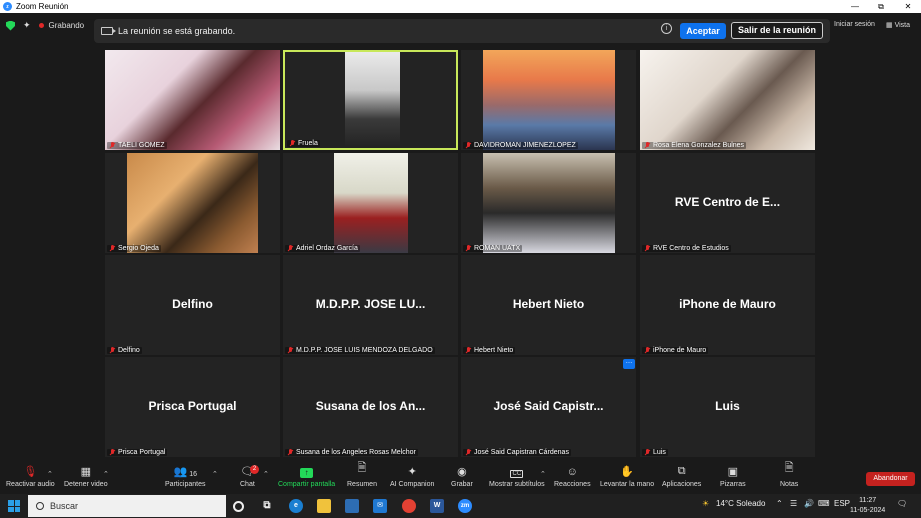  I want to click on participant-label-text: Fruela, so click(308, 143).